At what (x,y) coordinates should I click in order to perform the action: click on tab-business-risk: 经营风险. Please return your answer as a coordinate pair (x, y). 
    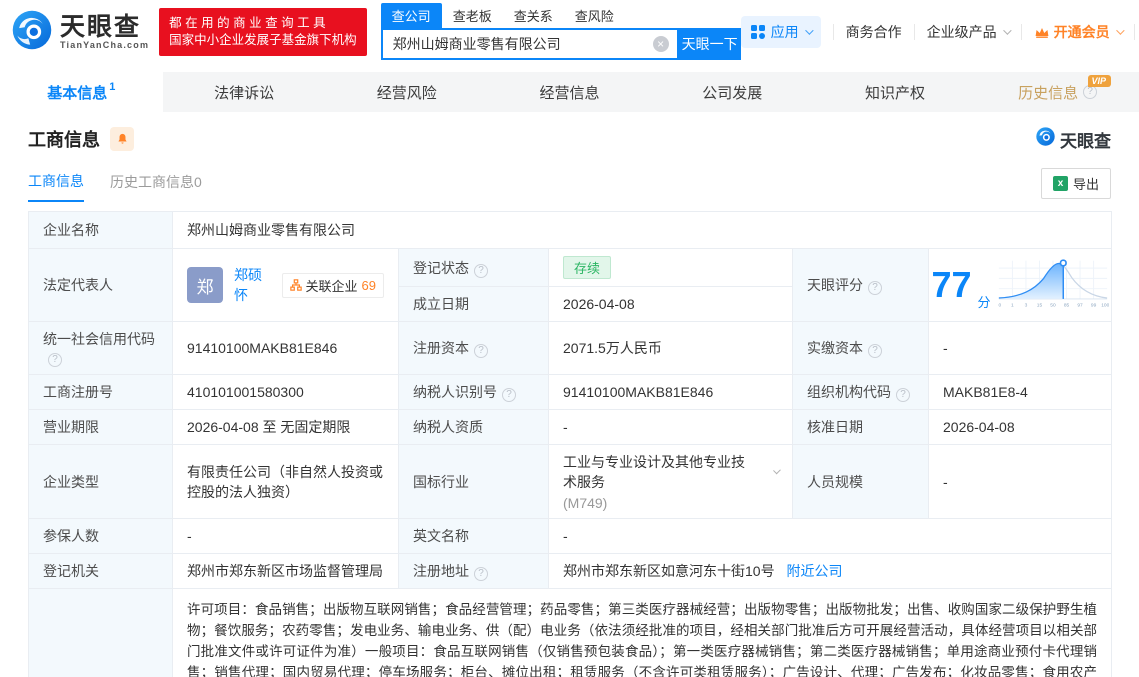
    Looking at the image, I should click on (406, 92).